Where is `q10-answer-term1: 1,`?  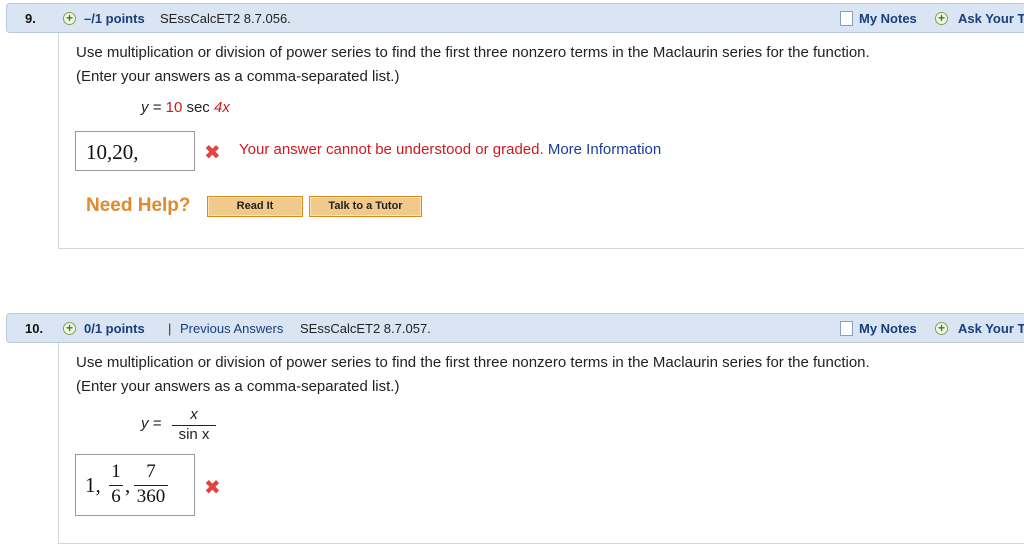
q10-answer-term1: 1, is located at coordinates (93, 485).